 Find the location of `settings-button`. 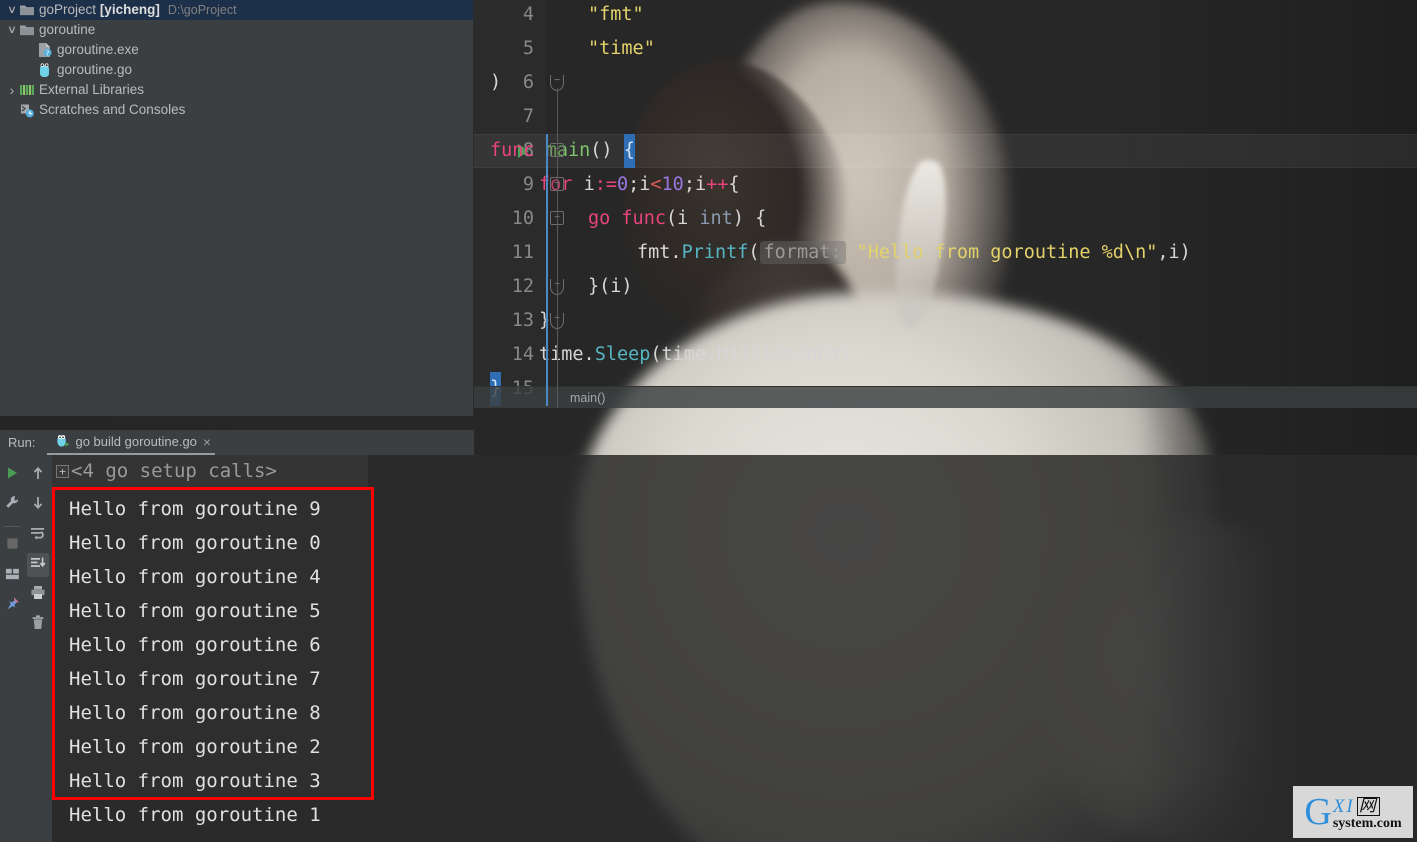

settings-button is located at coordinates (12, 505).